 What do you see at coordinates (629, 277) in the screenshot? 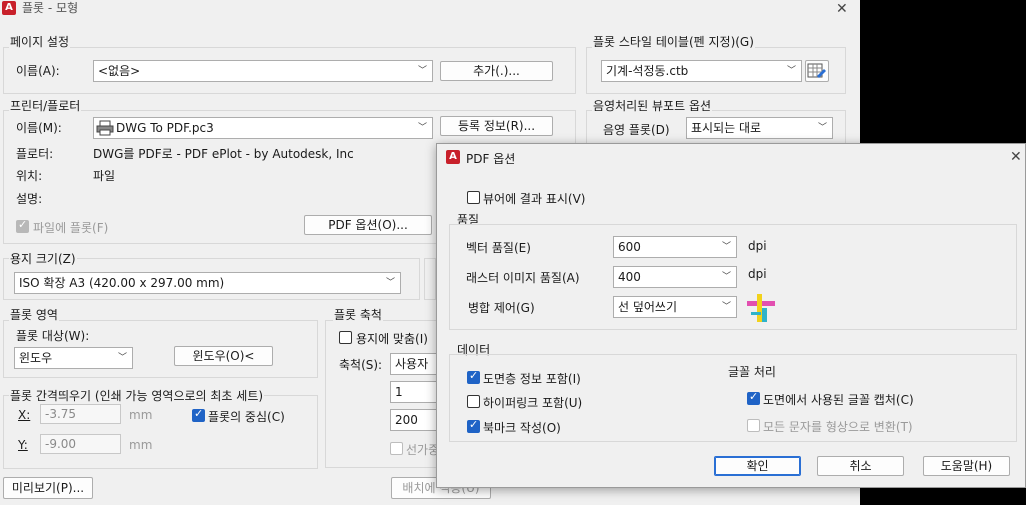
I see `raster-quality-value: 400` at bounding box center [629, 277].